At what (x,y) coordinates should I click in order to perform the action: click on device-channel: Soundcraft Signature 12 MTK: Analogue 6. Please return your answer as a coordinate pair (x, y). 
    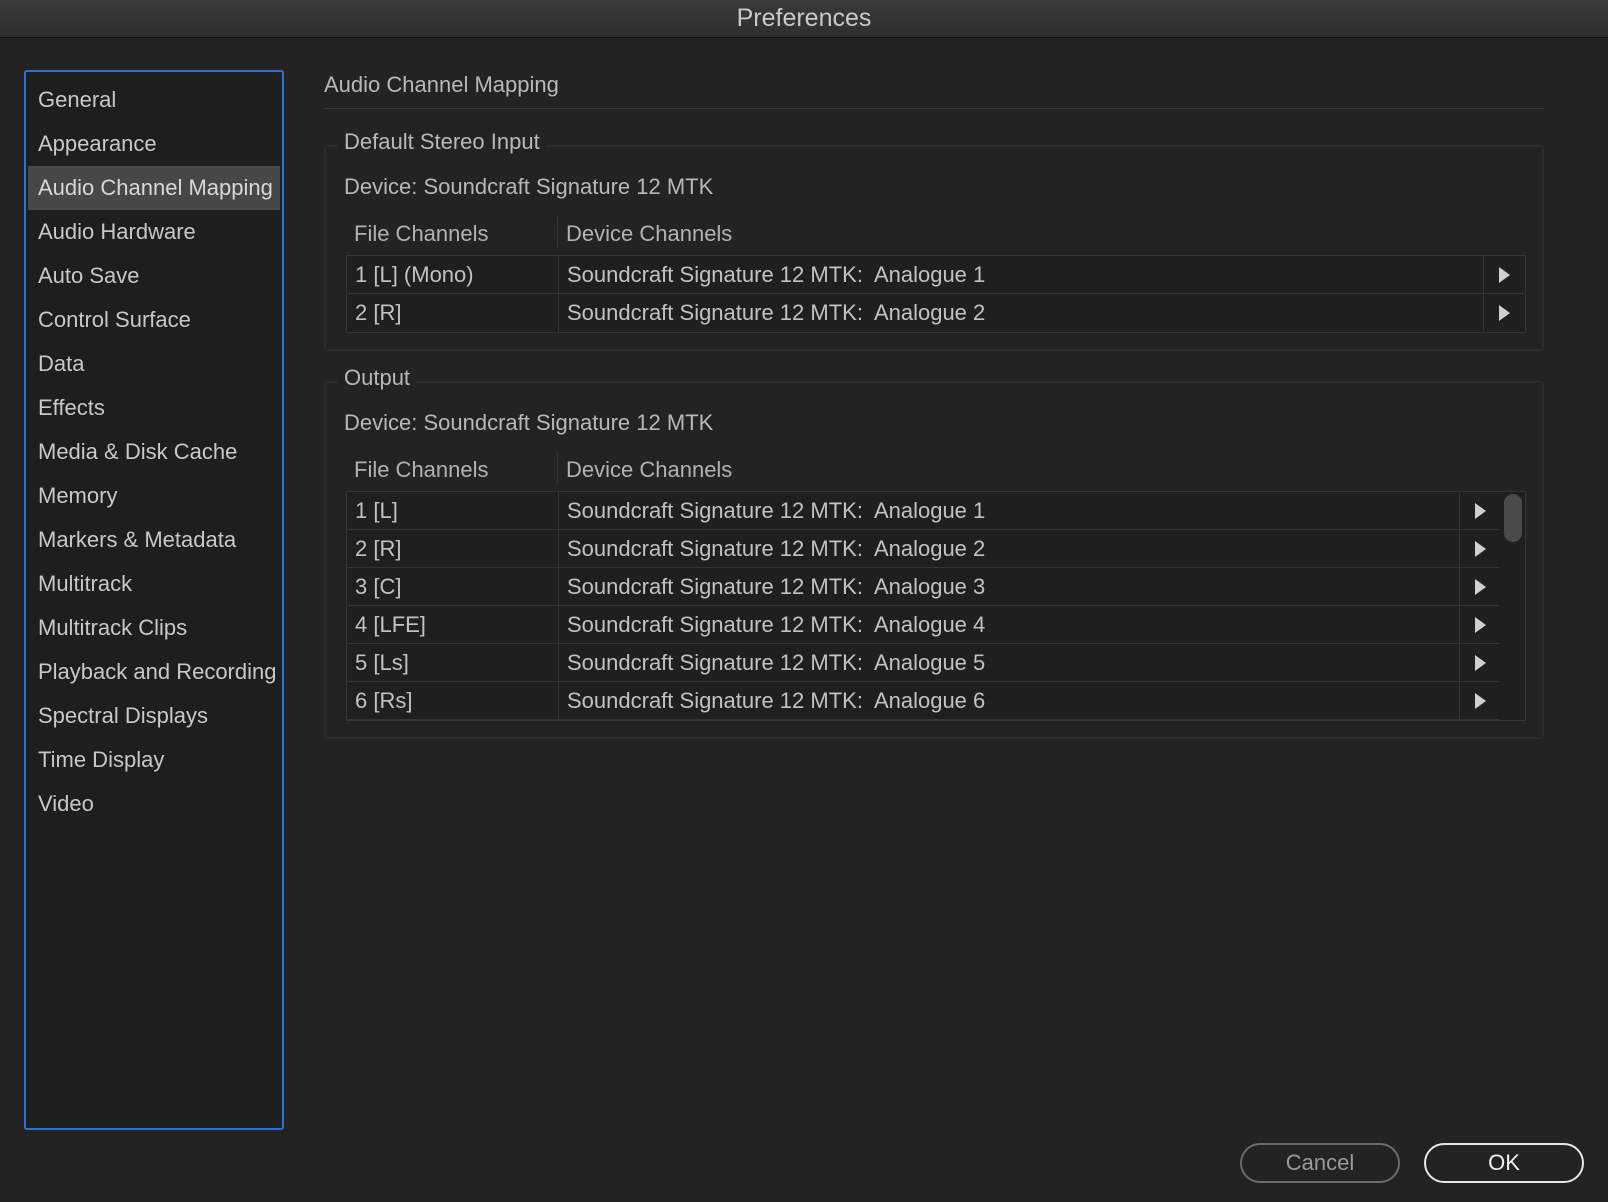
    Looking at the image, I should click on (776, 700).